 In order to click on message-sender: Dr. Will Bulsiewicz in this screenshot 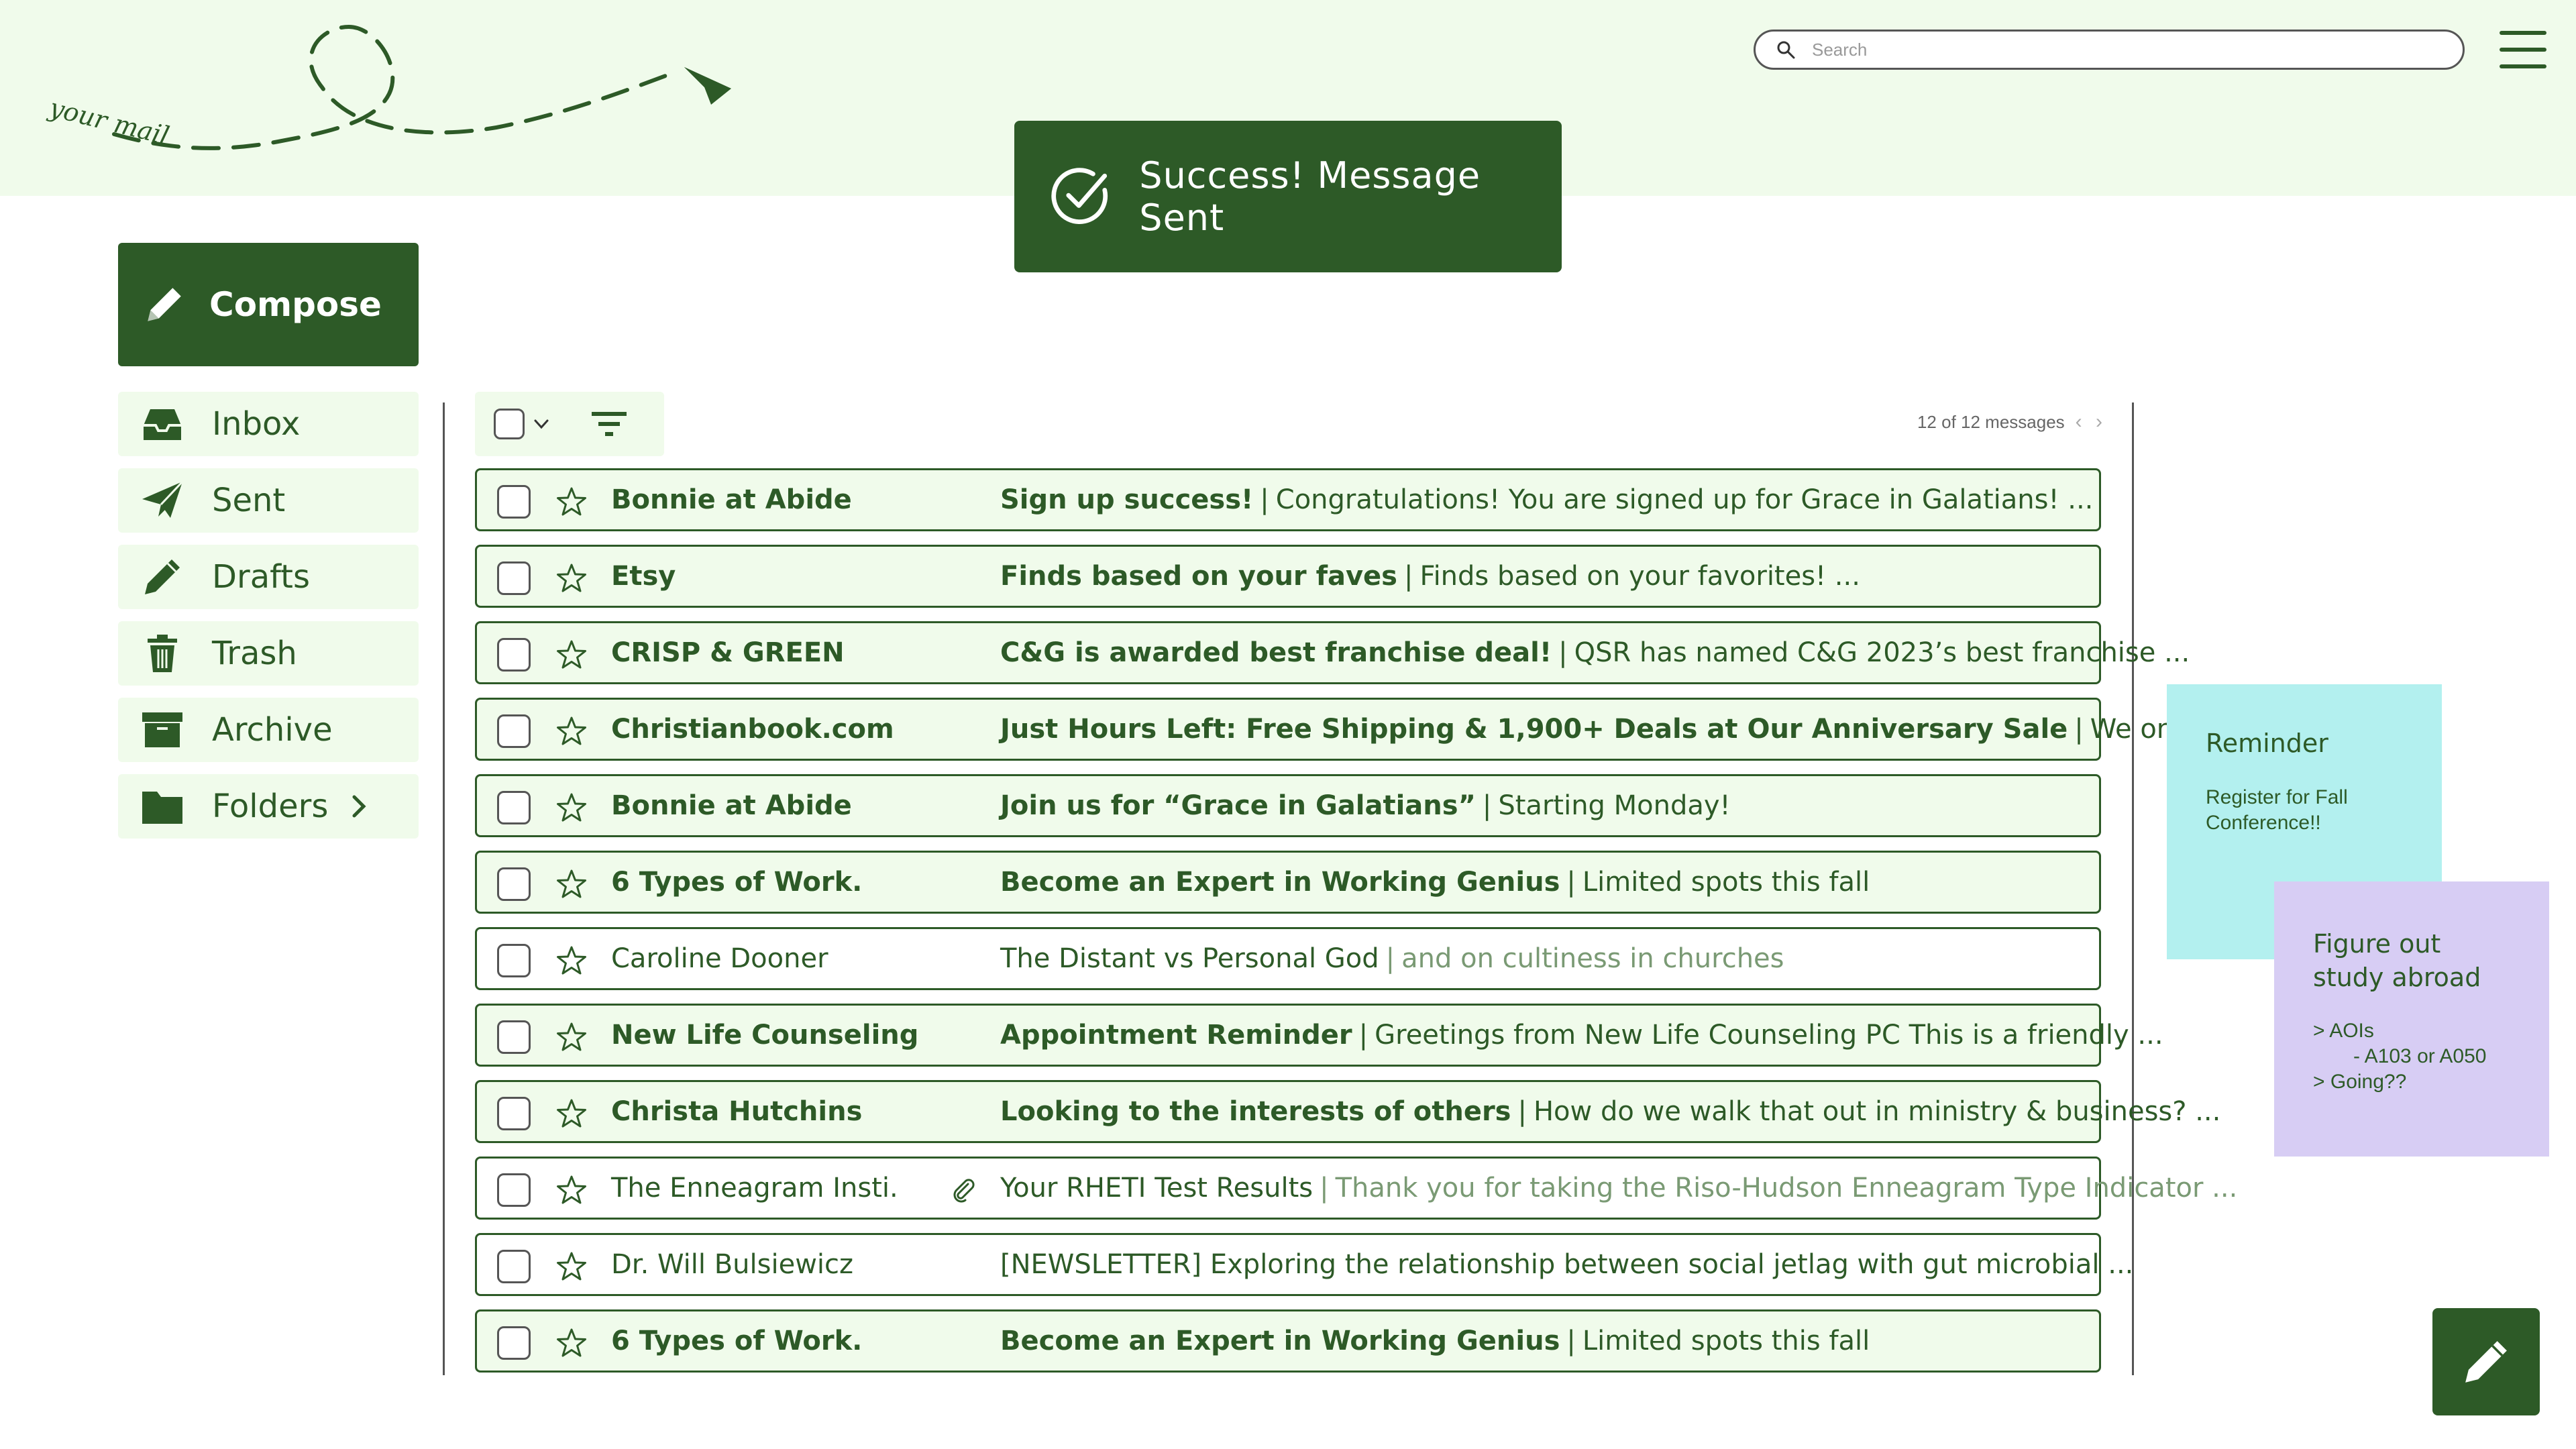, I will do `click(732, 1264)`.